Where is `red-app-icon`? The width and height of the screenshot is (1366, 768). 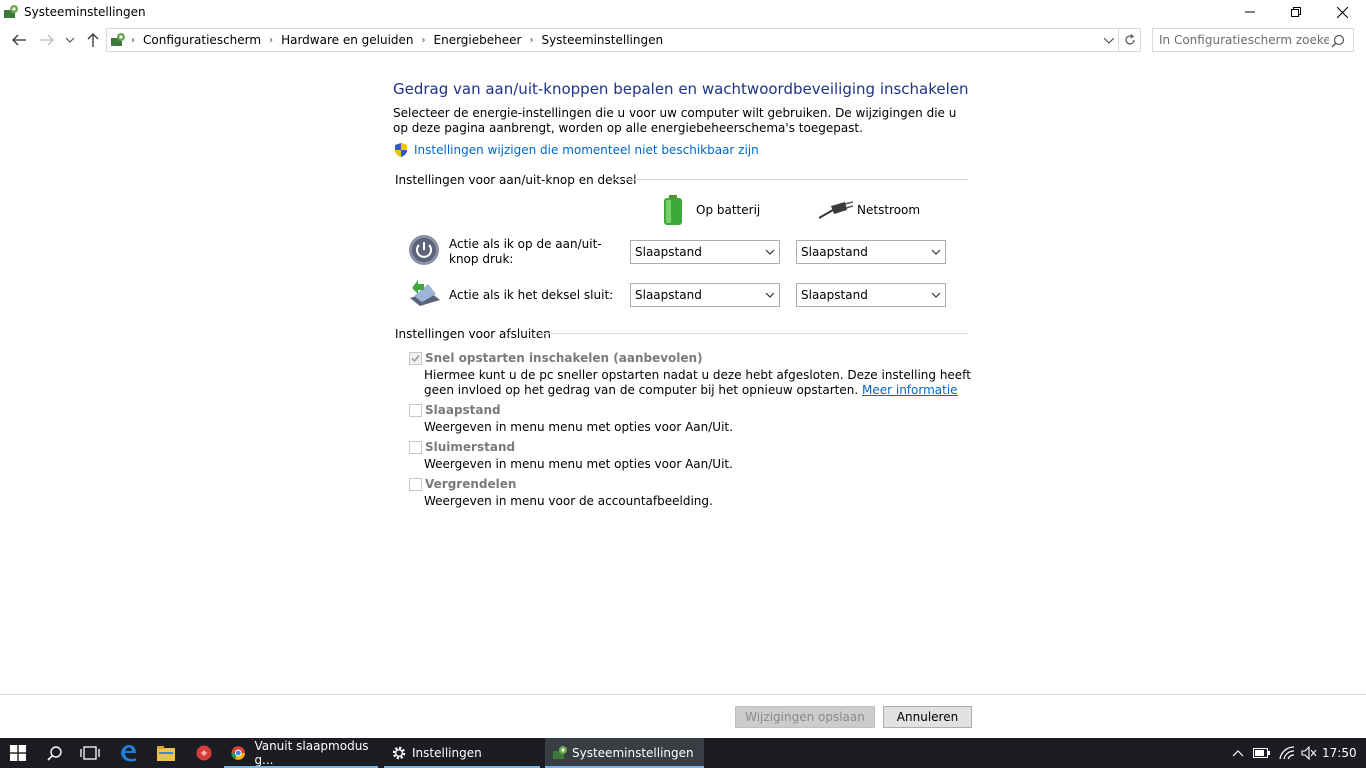 red-app-icon is located at coordinates (204, 753).